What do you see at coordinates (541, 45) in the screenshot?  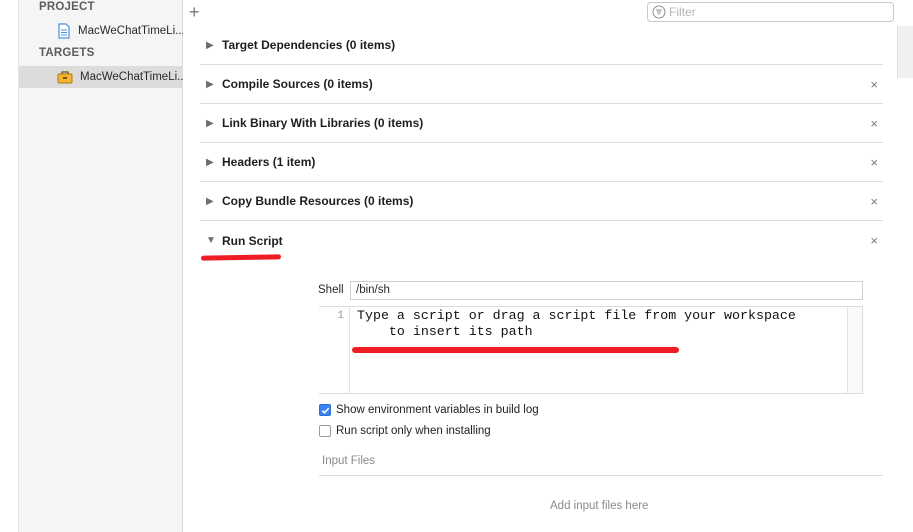 I see `phase-target-dependencies: ▶ Target Dependencies (0 items)` at bounding box center [541, 45].